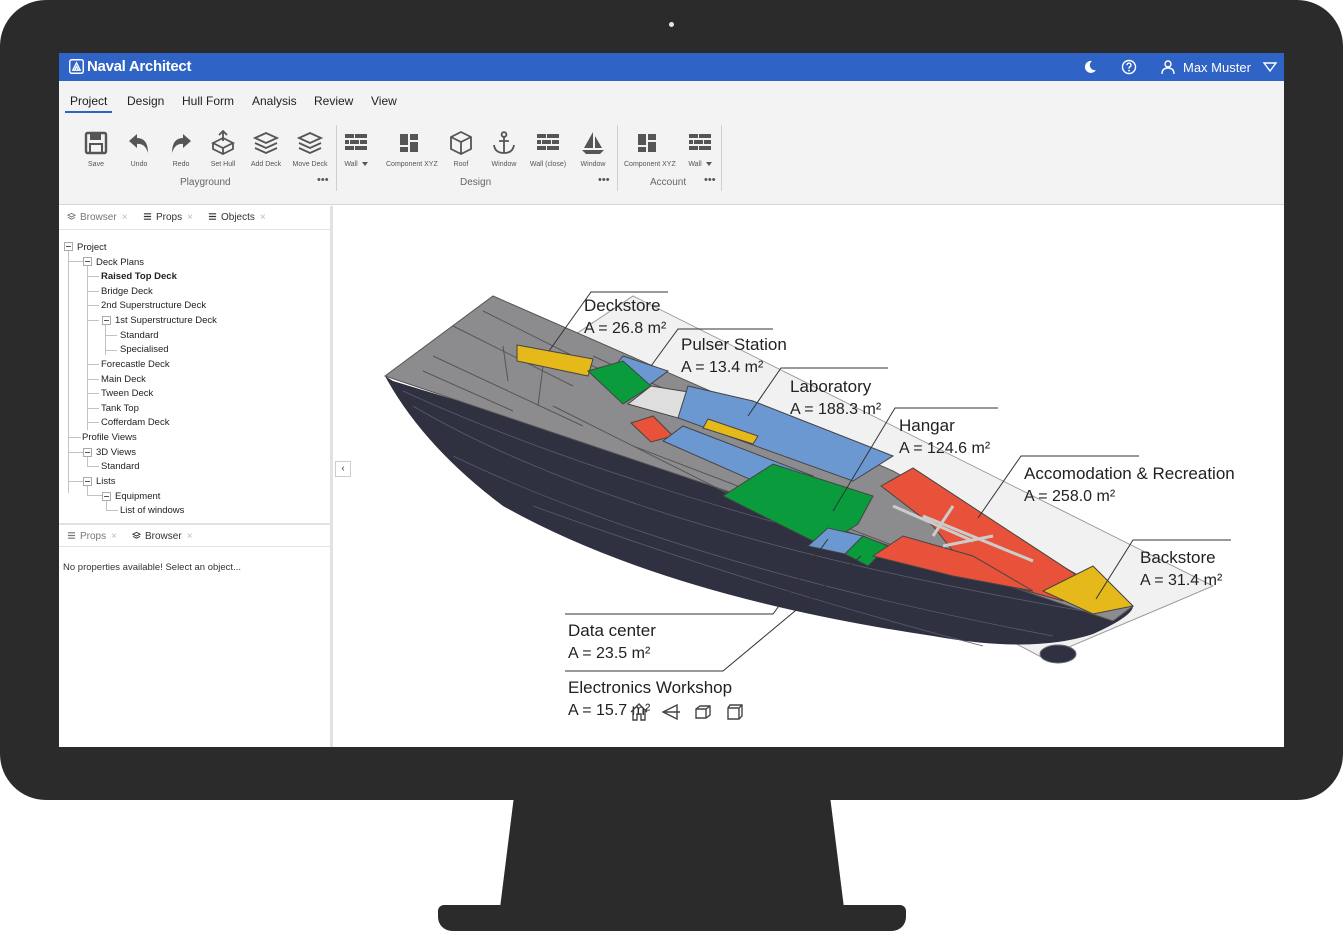  What do you see at coordinates (223, 142) in the screenshot?
I see `hull-box-icon` at bounding box center [223, 142].